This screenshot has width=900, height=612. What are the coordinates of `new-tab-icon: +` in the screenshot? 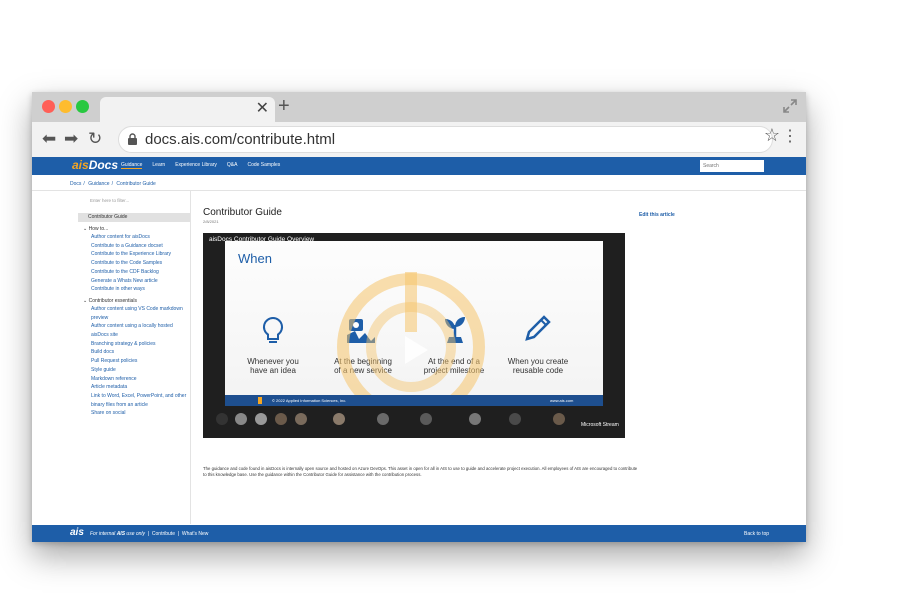 It's located at (284, 106).